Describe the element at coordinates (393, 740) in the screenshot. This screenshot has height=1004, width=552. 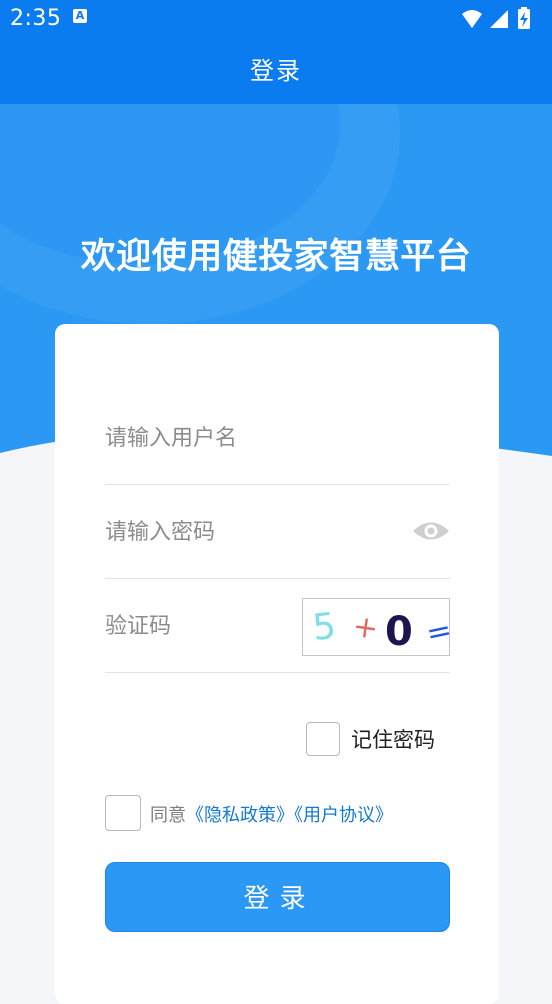
I see `remember-label: 记住密码` at that location.